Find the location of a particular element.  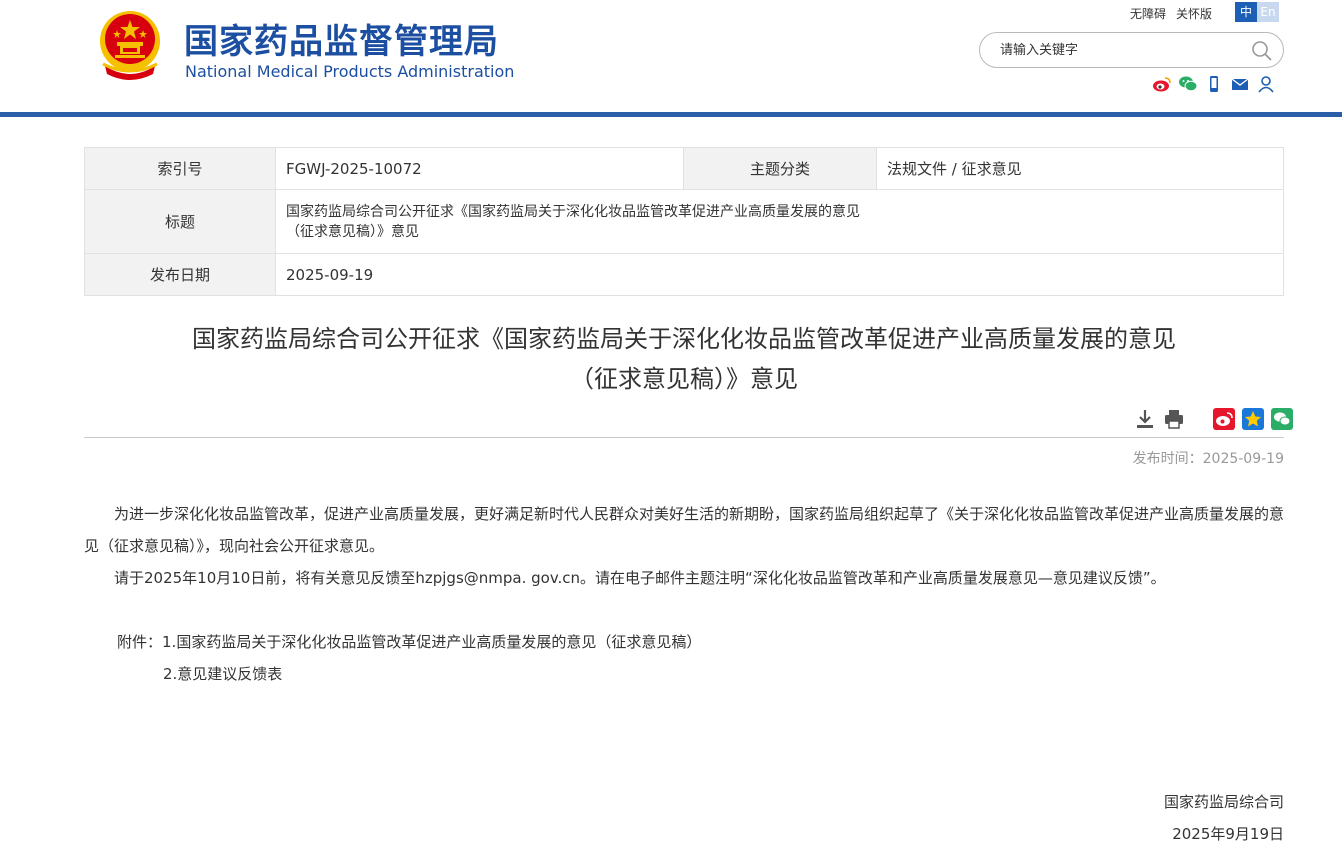

article-title-line2: （征求意见稿）》意见 is located at coordinates (684, 379).